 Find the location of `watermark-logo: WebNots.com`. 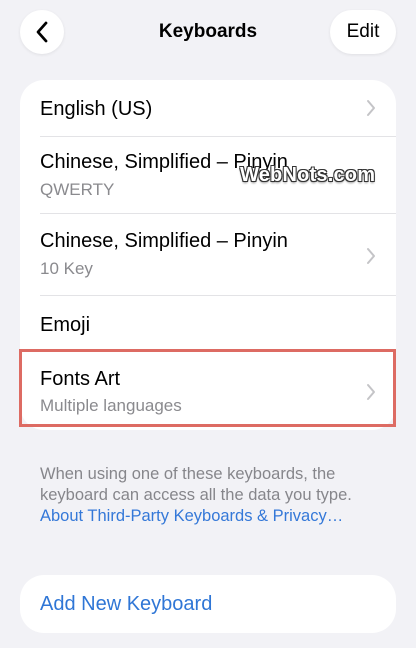

watermark-logo: WebNots.com is located at coordinates (308, 175).